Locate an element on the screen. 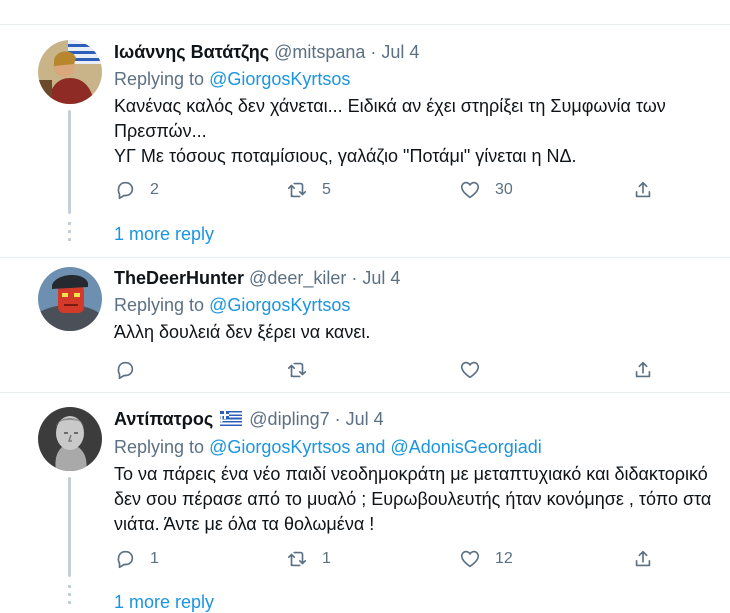  reply-count: 1 is located at coordinates (154, 558).